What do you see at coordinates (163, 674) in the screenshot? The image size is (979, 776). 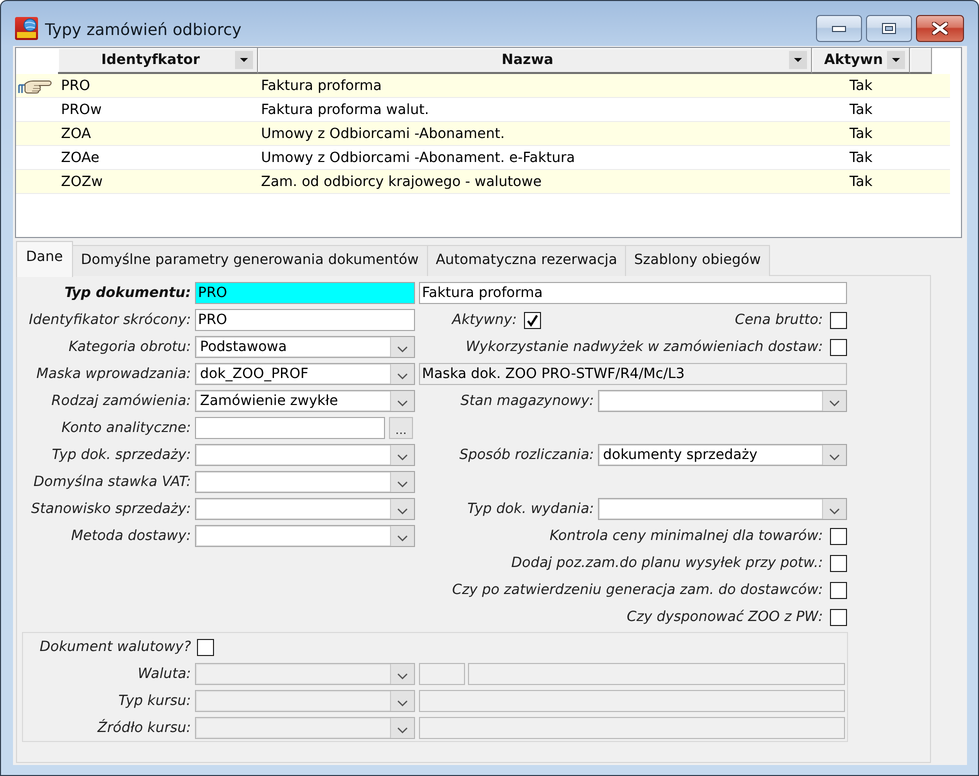 I see `field-label: Waluta:` at bounding box center [163, 674].